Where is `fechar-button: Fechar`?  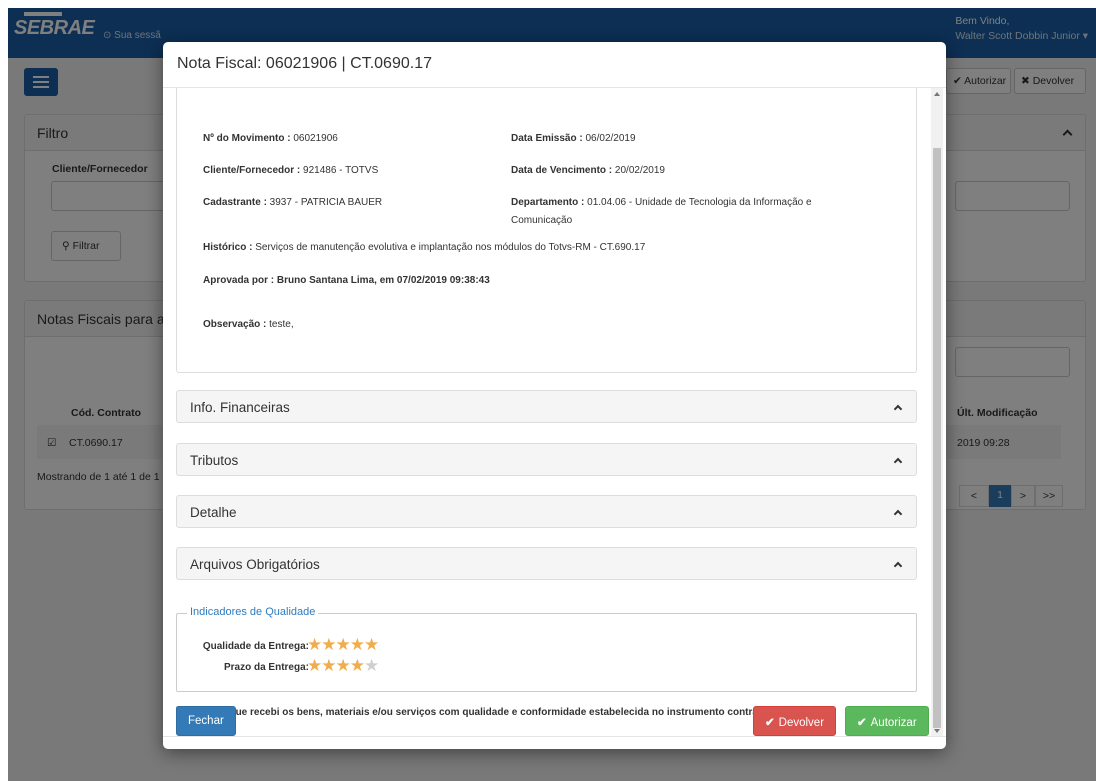
fechar-button: Fechar is located at coordinates (206, 721).